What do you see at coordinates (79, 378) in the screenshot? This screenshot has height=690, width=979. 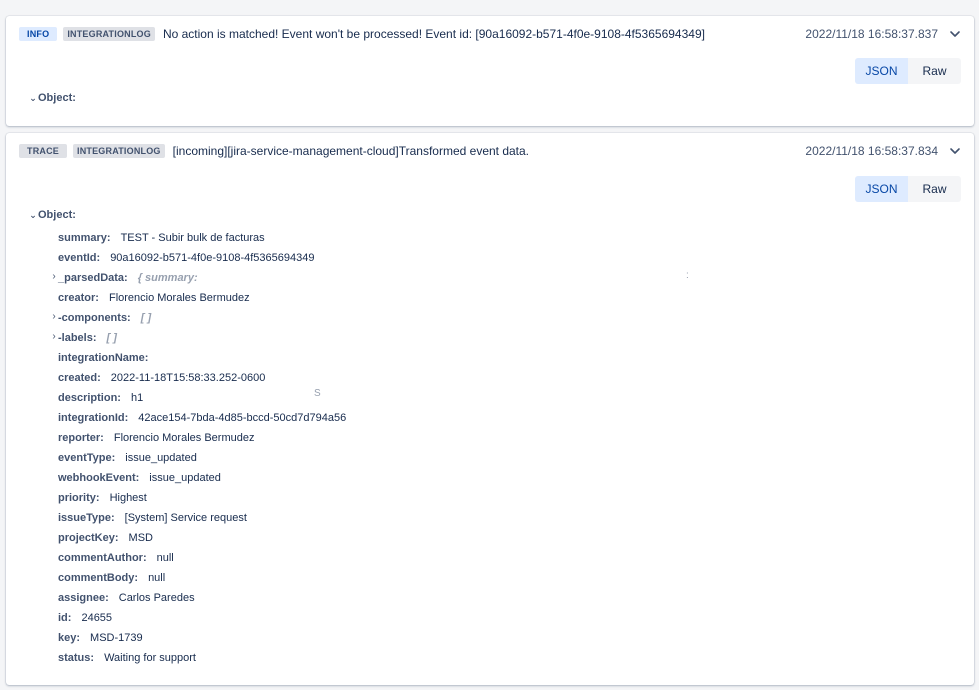 I see `field-key: created:` at bounding box center [79, 378].